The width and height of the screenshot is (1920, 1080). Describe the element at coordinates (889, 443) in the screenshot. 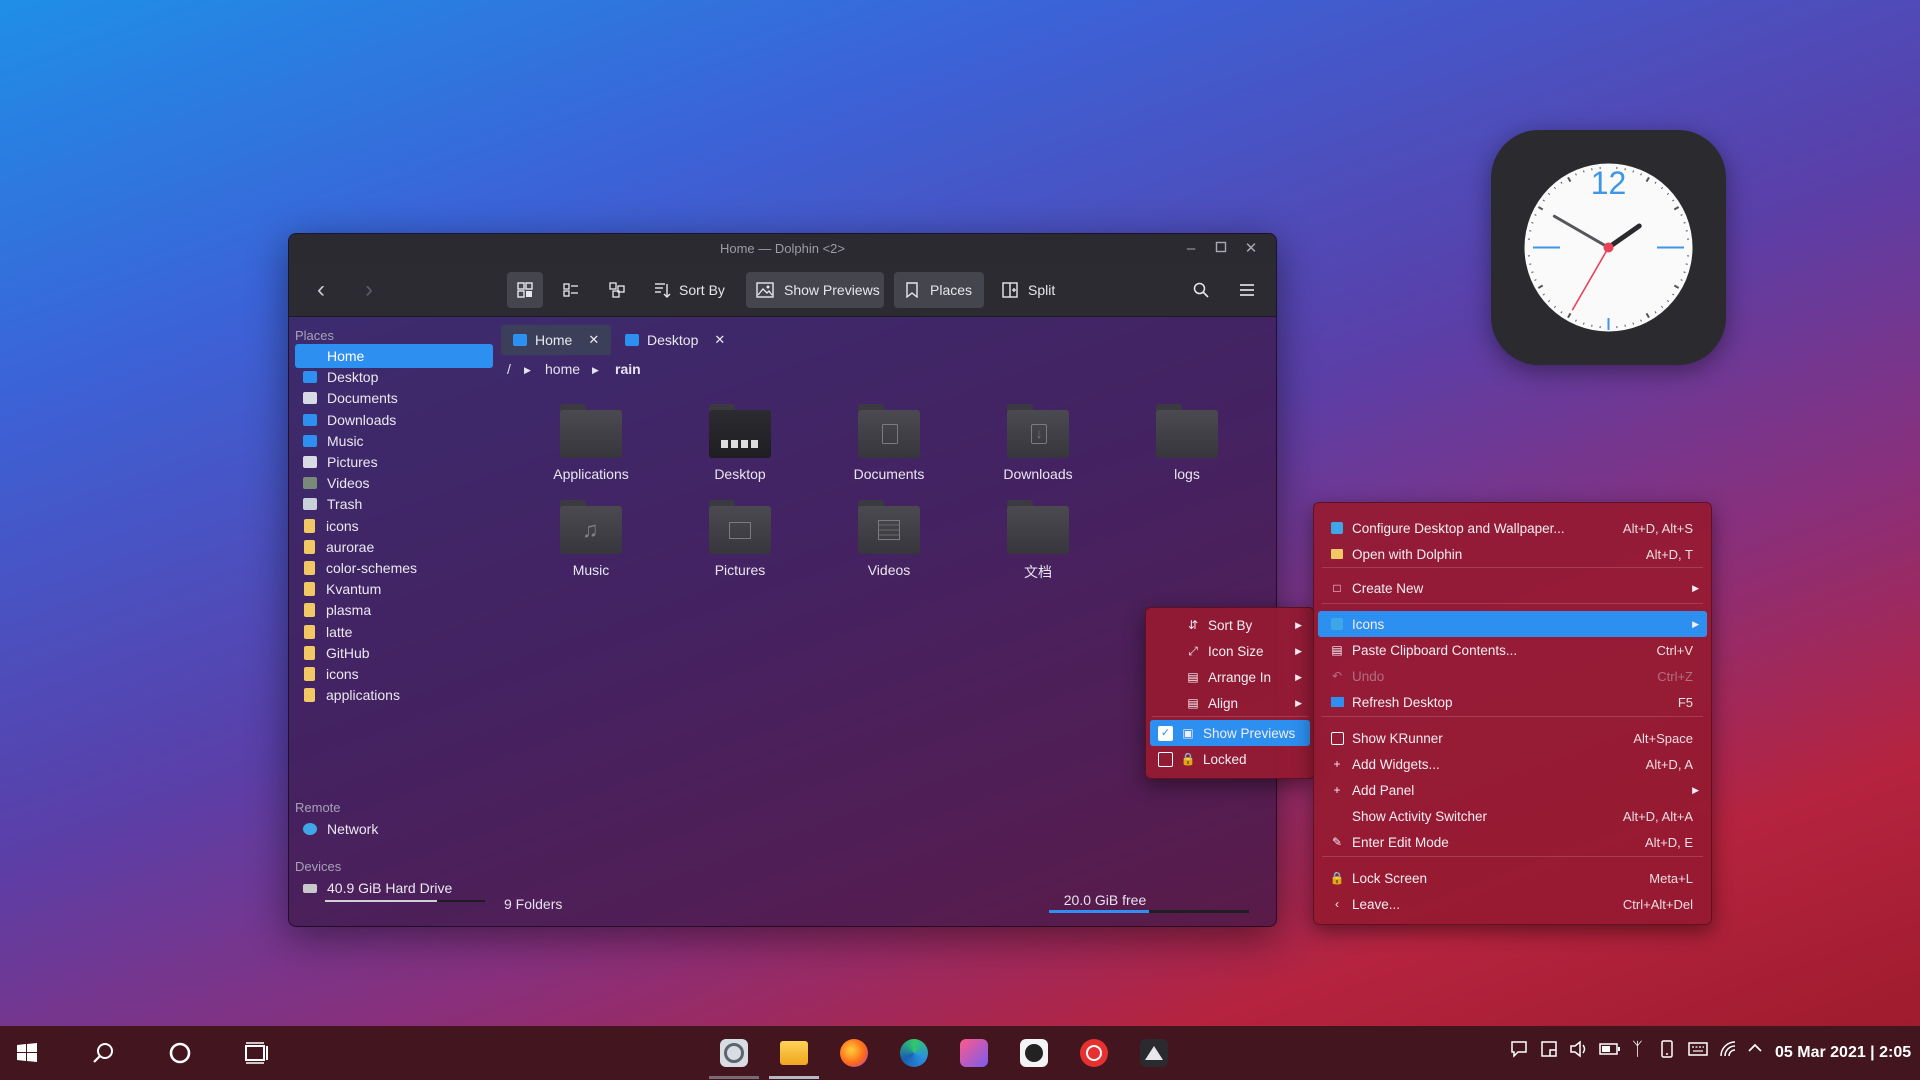

I see `folder-item: Documents` at that location.